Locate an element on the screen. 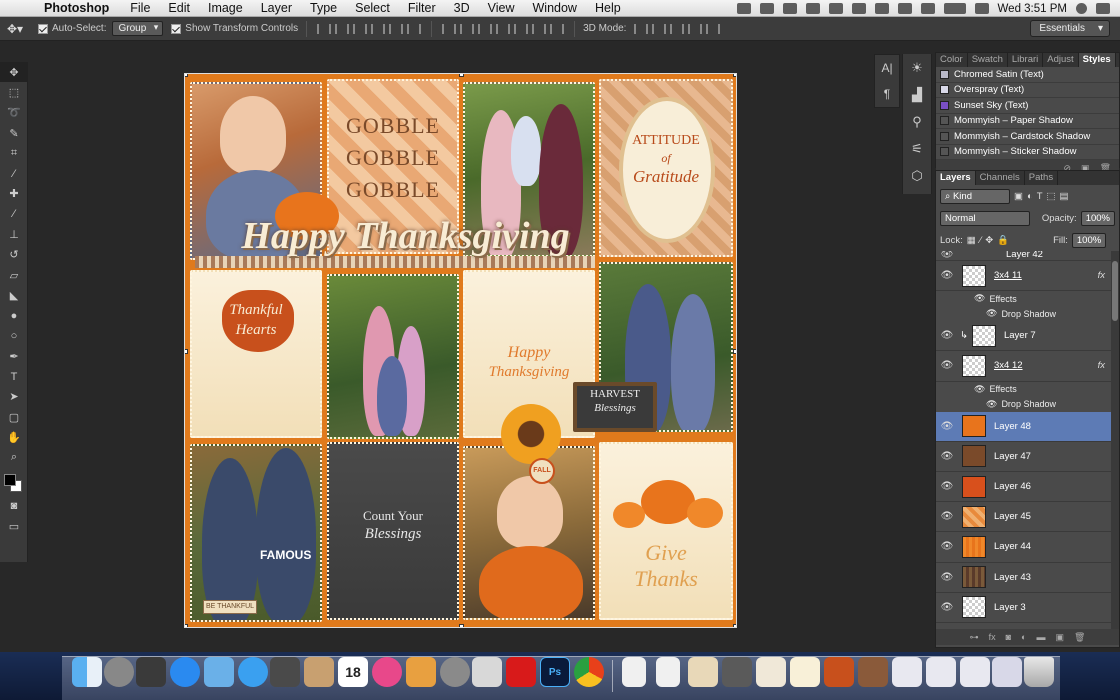 The width and height of the screenshot is (1120, 700). filter-adjustment-icon: ◐ is located at coordinates (1030, 196).